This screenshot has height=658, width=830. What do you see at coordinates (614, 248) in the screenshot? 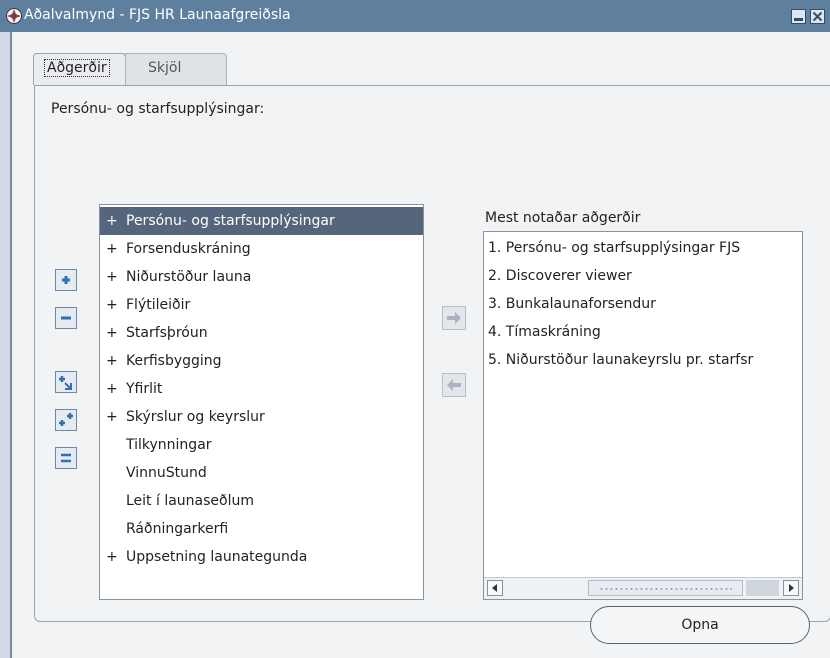
I see `list-item: 1. Persónu- og starfsupplýsingar FJS` at bounding box center [614, 248].